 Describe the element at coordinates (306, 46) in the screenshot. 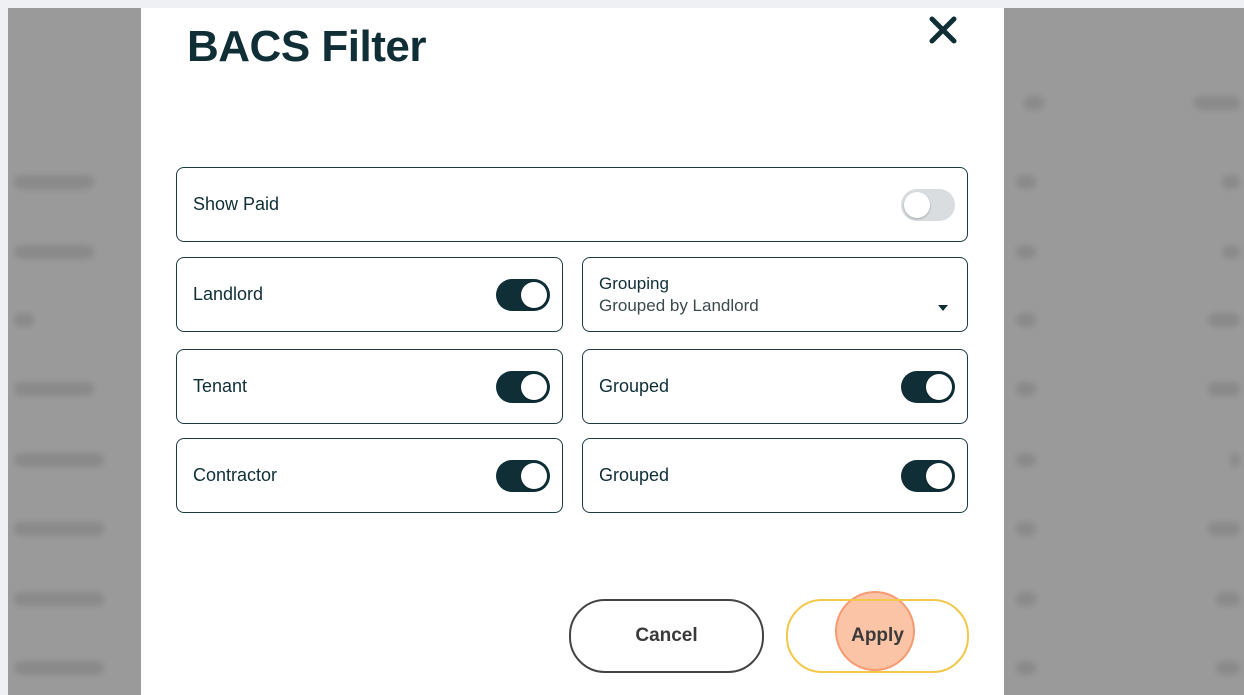

I see `modal-title: BACS Filter` at that location.